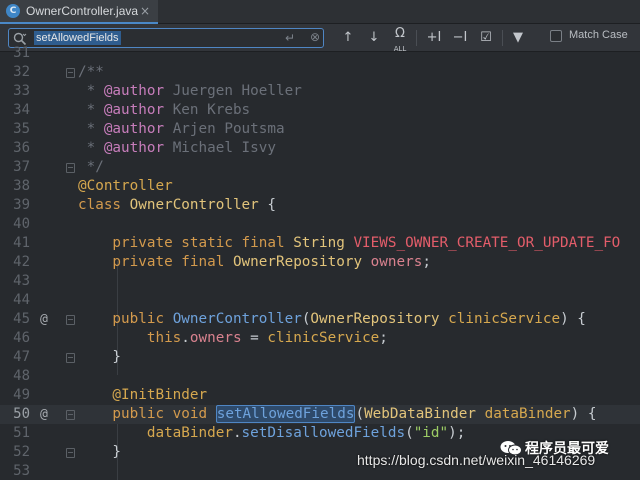 The height and width of the screenshot is (480, 640). Describe the element at coordinates (233, 91) in the screenshot. I see `code-token: Juergen Hoeller` at that location.